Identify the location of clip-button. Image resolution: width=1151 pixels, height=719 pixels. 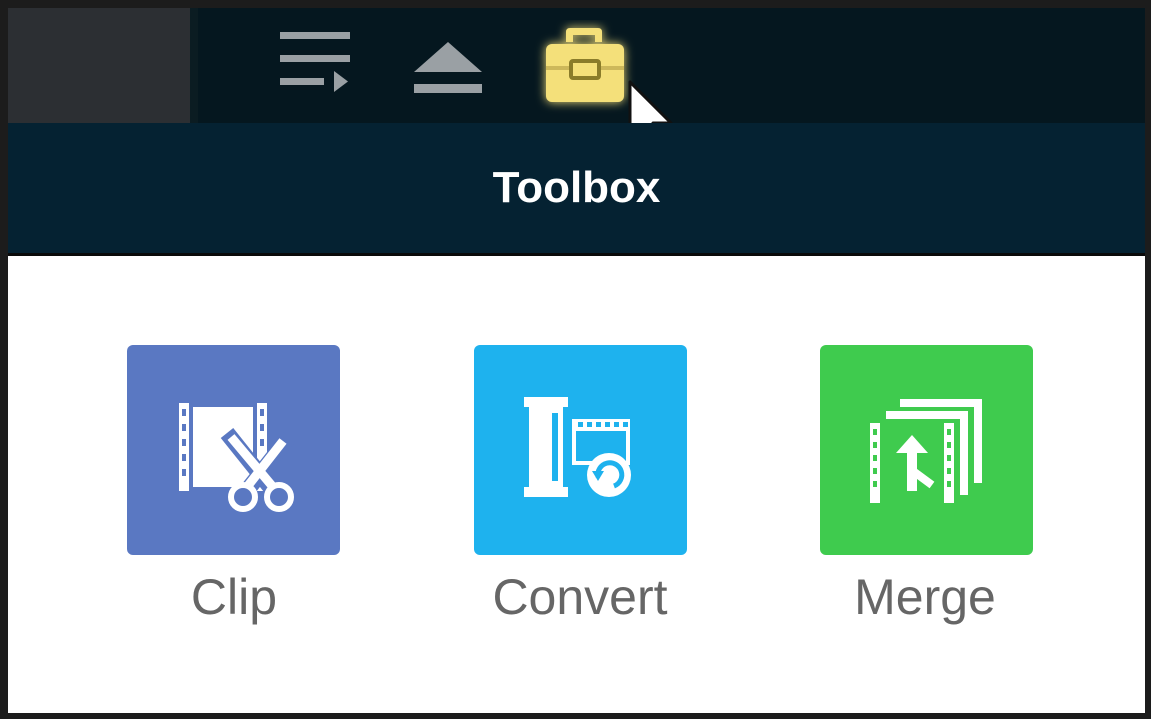
(233, 450).